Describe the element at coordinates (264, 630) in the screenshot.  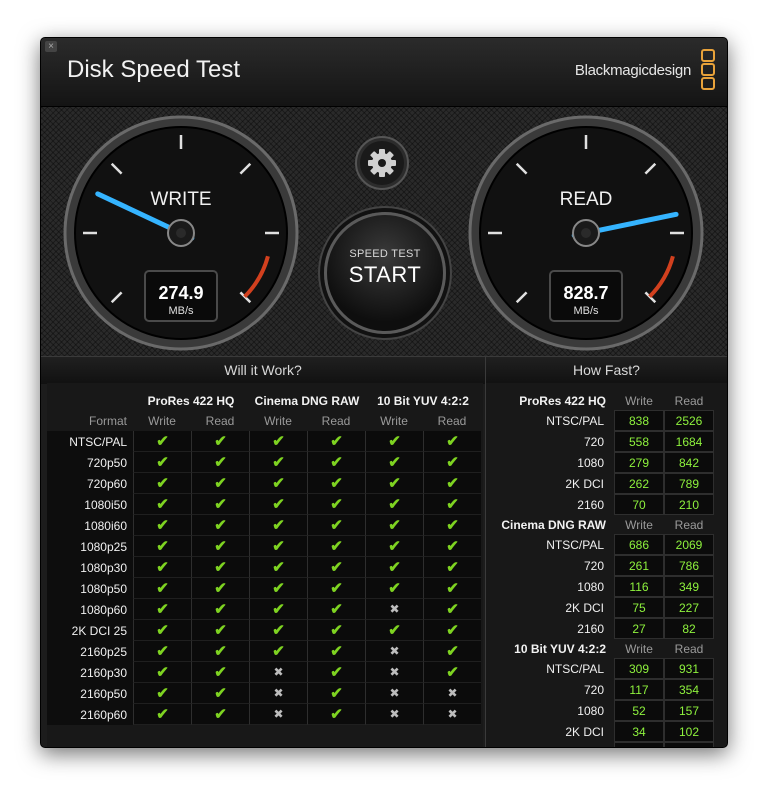
I see `table-row: 2K DCI 25 ✔ ✔ ✔ ✔ ✔ ✔` at that location.